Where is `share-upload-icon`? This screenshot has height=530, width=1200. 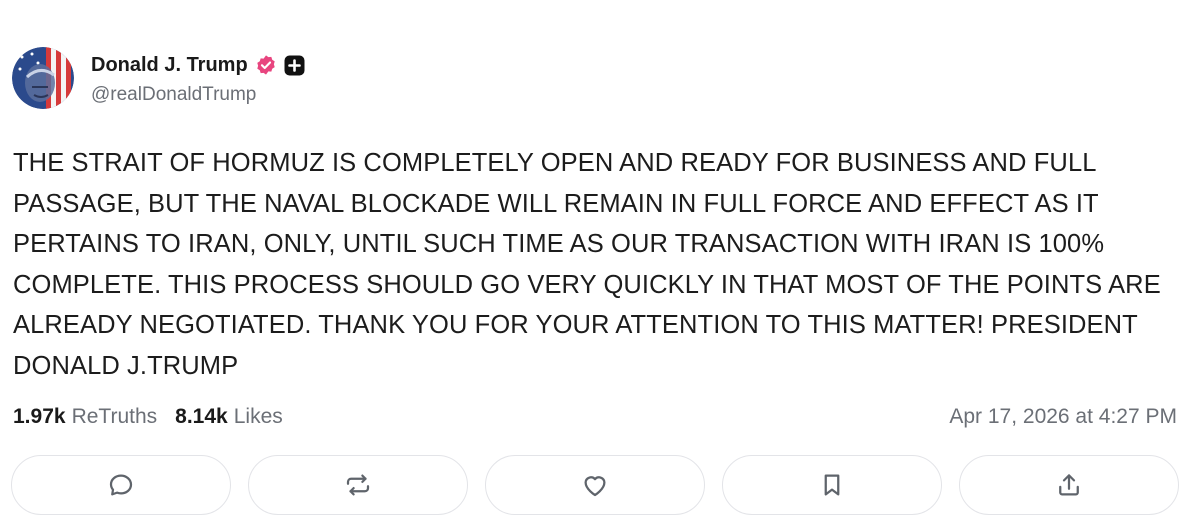
share-upload-icon is located at coordinates (1069, 485).